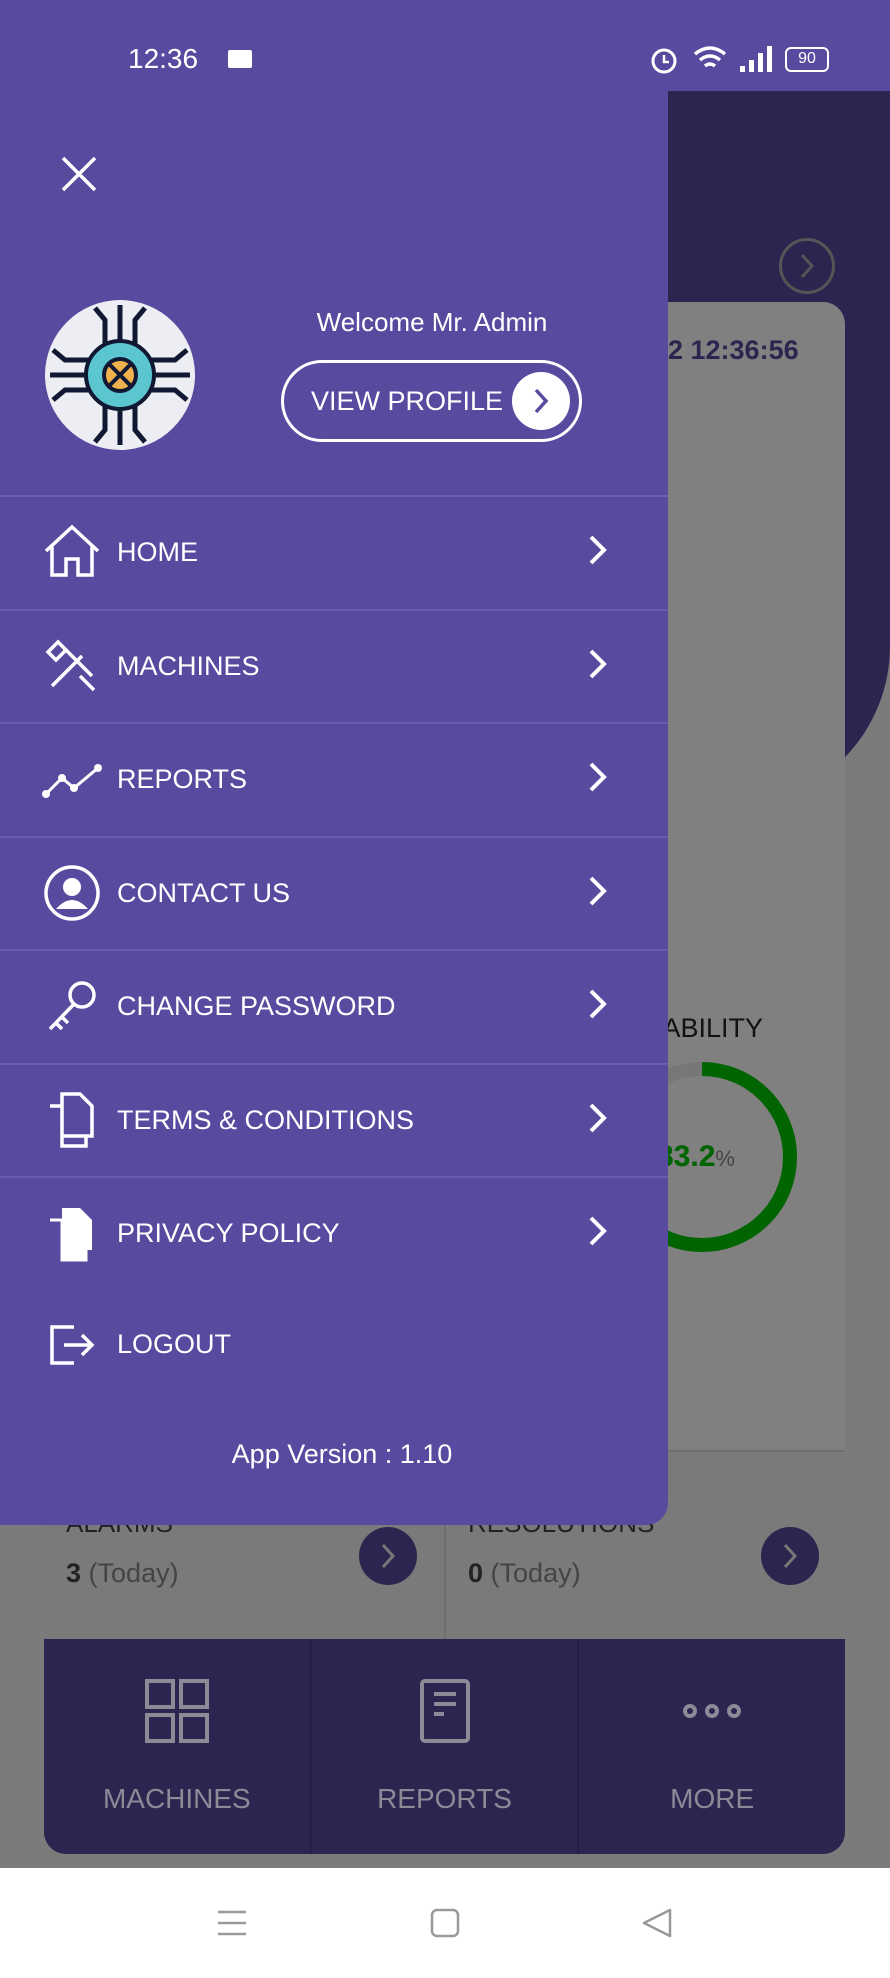 The image size is (890, 1978). Describe the element at coordinates (790, 1556) in the screenshot. I see `resolutions-button` at that location.